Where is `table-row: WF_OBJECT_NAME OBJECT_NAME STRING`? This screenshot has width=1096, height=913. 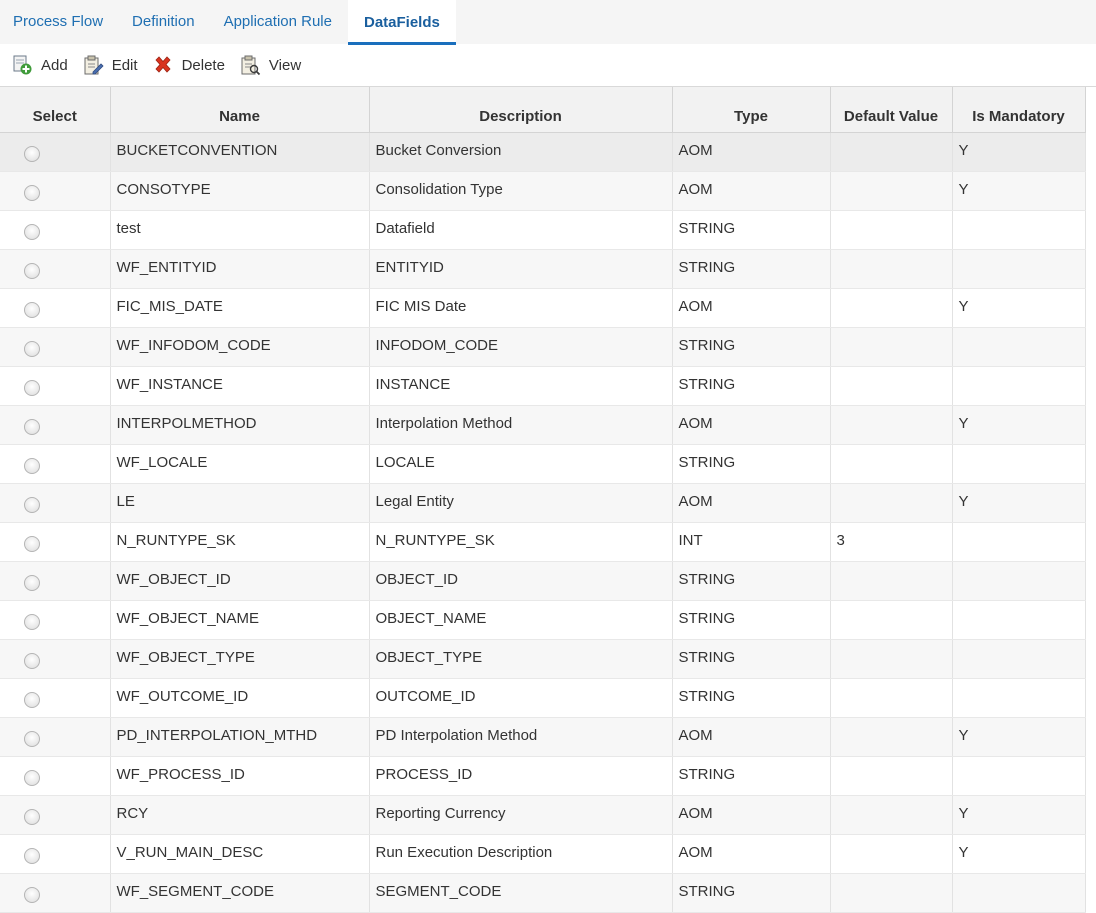
table-row: WF_OBJECT_NAME OBJECT_NAME STRING is located at coordinates (543, 620).